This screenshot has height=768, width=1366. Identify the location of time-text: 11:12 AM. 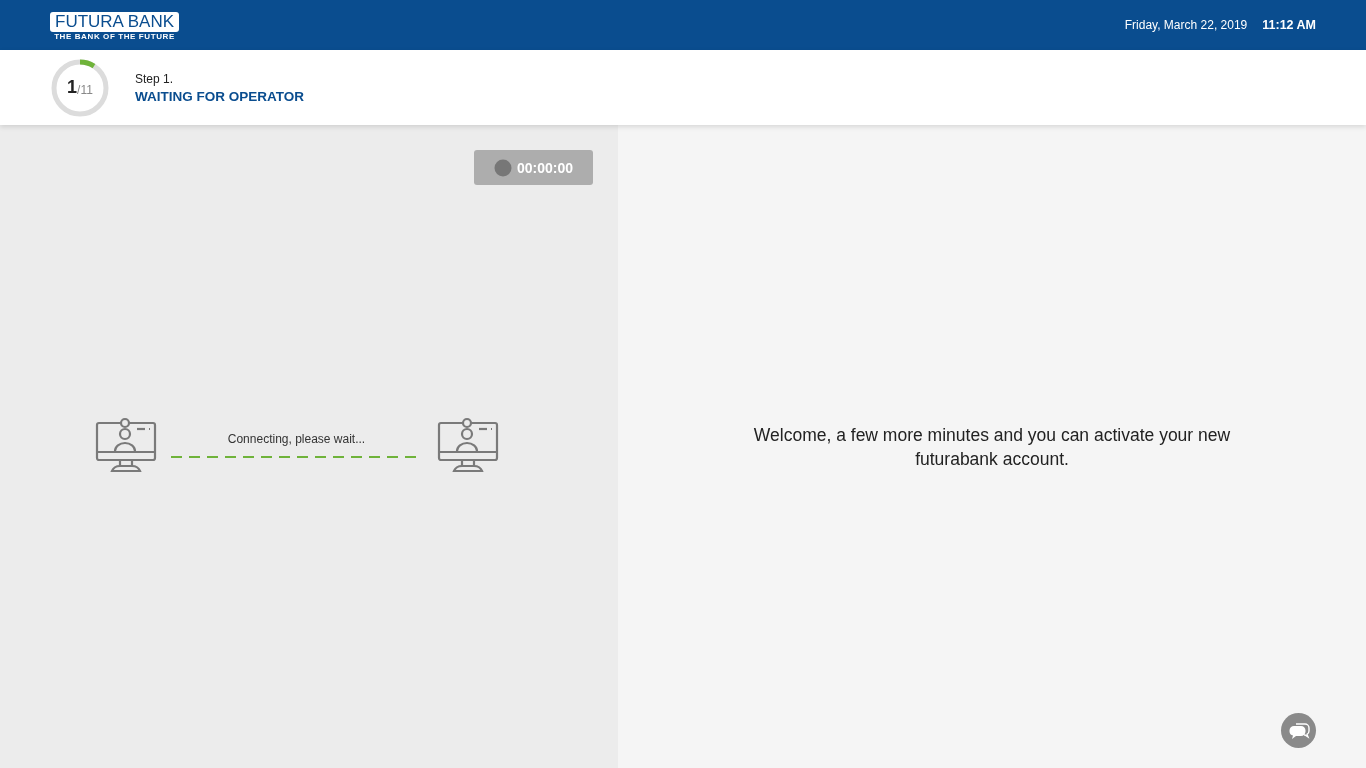
(1289, 25).